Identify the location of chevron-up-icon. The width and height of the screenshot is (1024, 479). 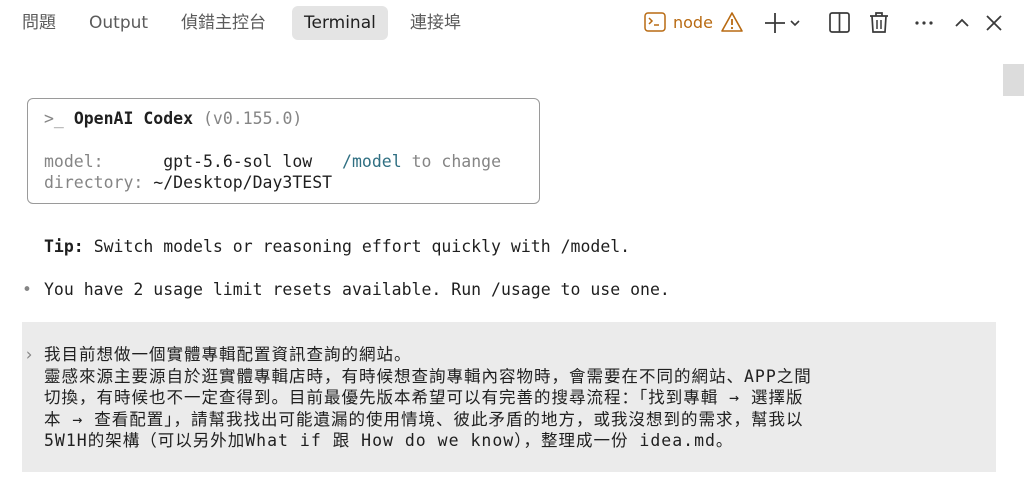
(962, 23).